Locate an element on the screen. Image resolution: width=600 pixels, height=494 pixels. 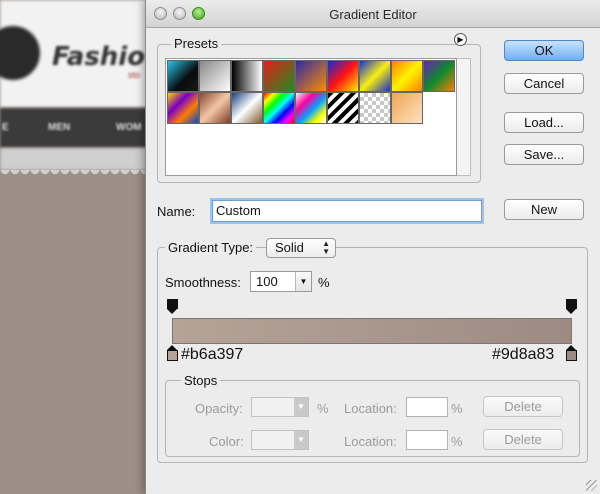
presets-scrollbar is located at coordinates (464, 117).